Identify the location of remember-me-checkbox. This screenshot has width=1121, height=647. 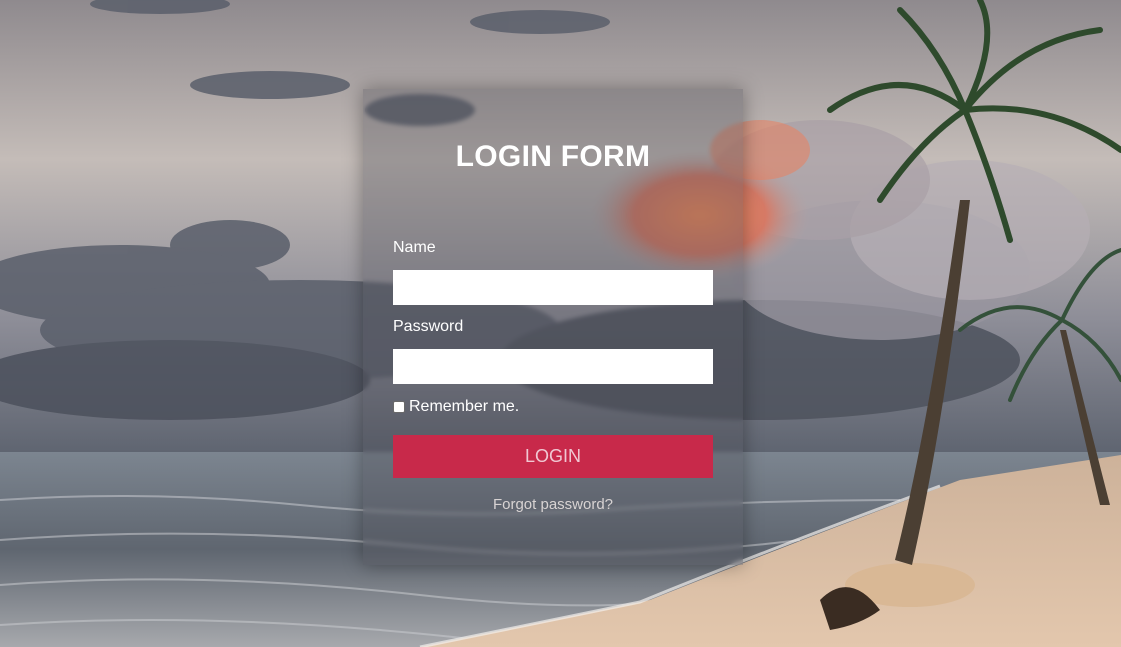
(399, 407).